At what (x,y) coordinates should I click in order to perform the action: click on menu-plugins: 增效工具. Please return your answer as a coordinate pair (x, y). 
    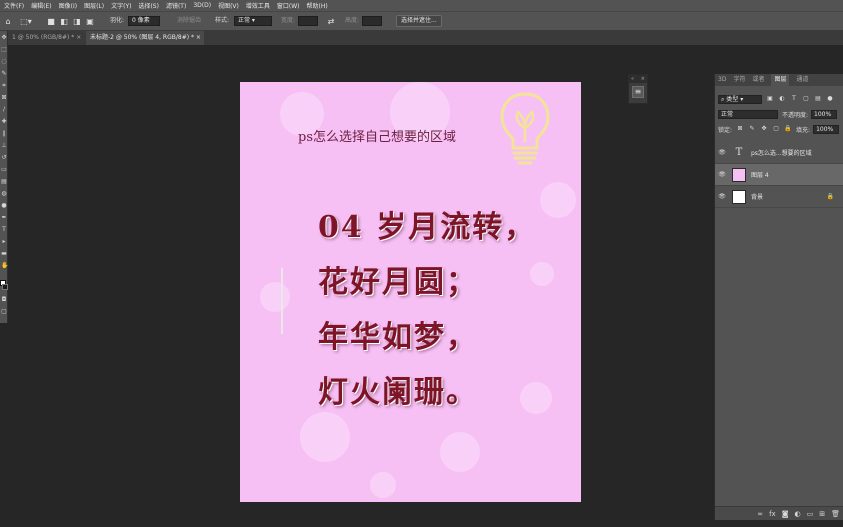
    Looking at the image, I should click on (258, 5).